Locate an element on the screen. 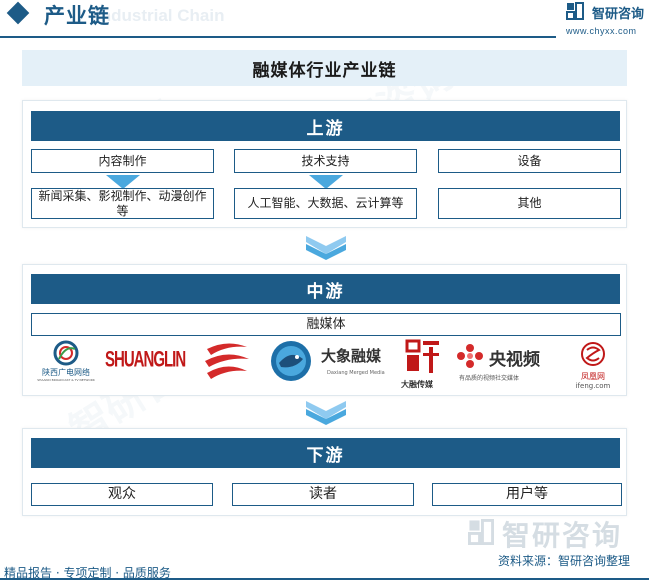  brand-url: www.chyxx.com is located at coordinates (601, 31).